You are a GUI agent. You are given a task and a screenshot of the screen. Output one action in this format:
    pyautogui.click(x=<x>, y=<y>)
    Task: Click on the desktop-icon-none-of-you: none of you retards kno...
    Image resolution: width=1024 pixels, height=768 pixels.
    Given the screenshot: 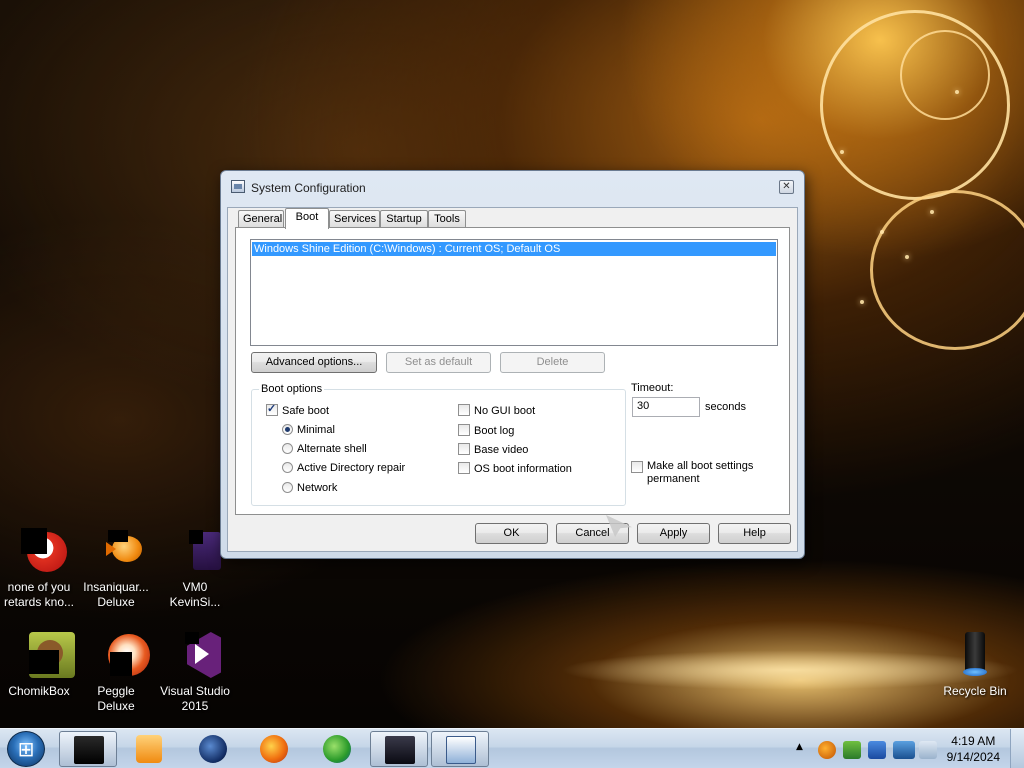 What is the action you would take?
    pyautogui.click(x=39, y=569)
    